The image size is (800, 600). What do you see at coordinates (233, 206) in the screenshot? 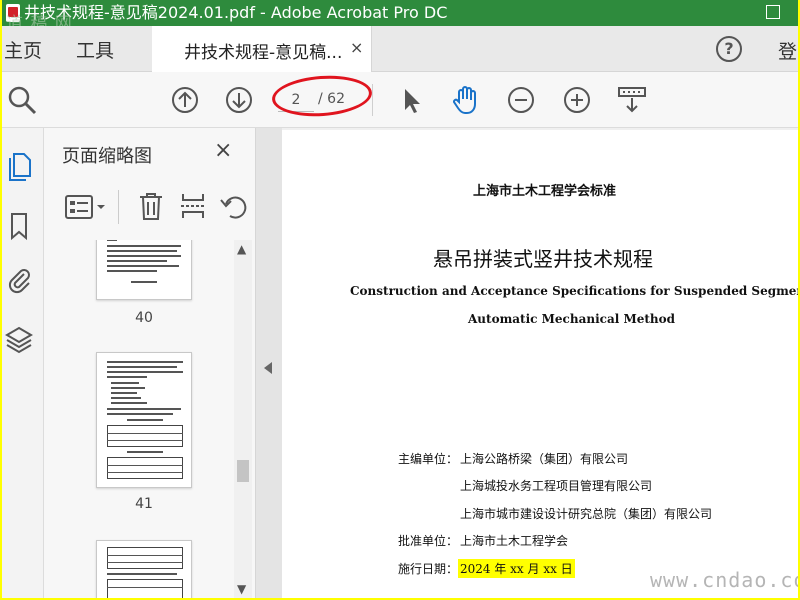
I see `rotate-page-icon` at bounding box center [233, 206].